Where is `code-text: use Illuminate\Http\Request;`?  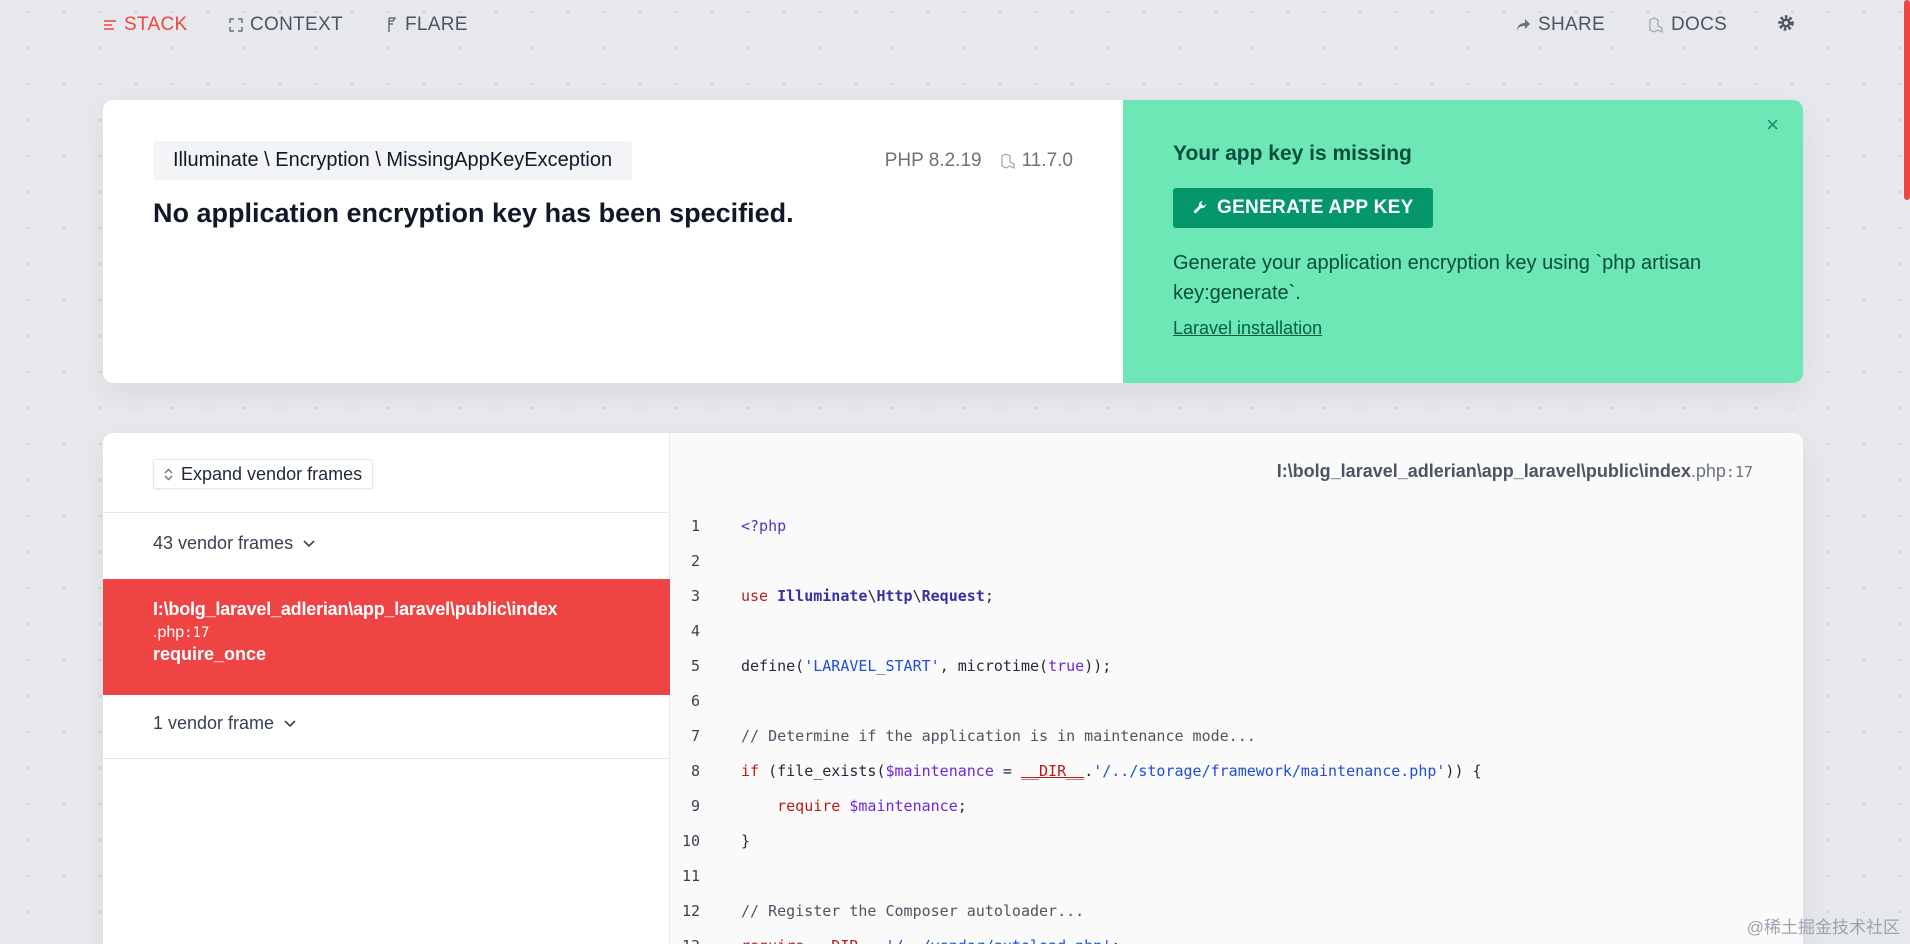 code-text: use Illuminate\Http\Request; is located at coordinates (867, 596).